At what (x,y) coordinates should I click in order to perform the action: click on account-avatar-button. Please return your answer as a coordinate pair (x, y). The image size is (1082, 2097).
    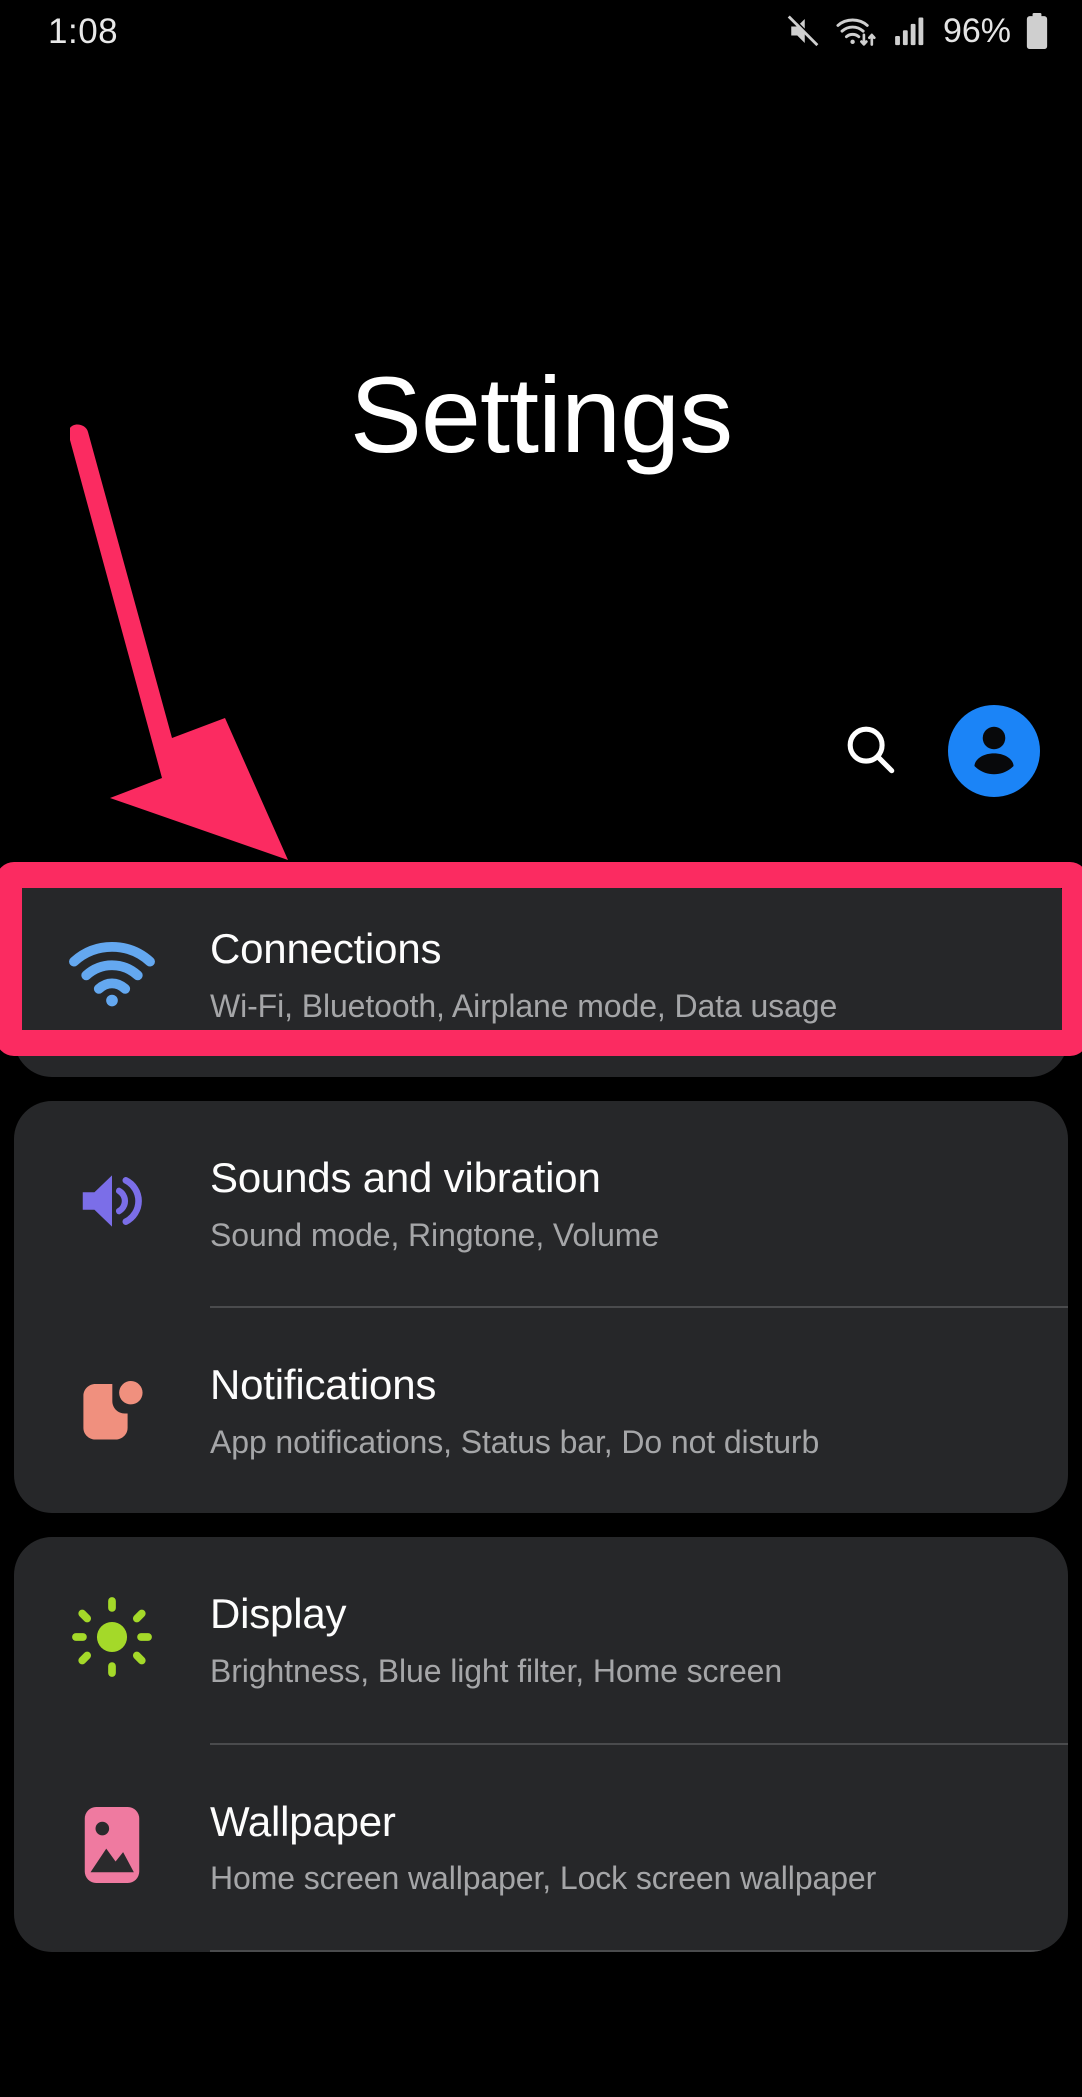
    Looking at the image, I should click on (994, 751).